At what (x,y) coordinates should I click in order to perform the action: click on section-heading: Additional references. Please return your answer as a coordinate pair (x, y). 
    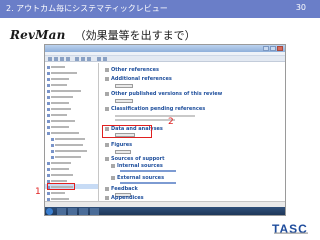
    Looking at the image, I should click on (138, 79).